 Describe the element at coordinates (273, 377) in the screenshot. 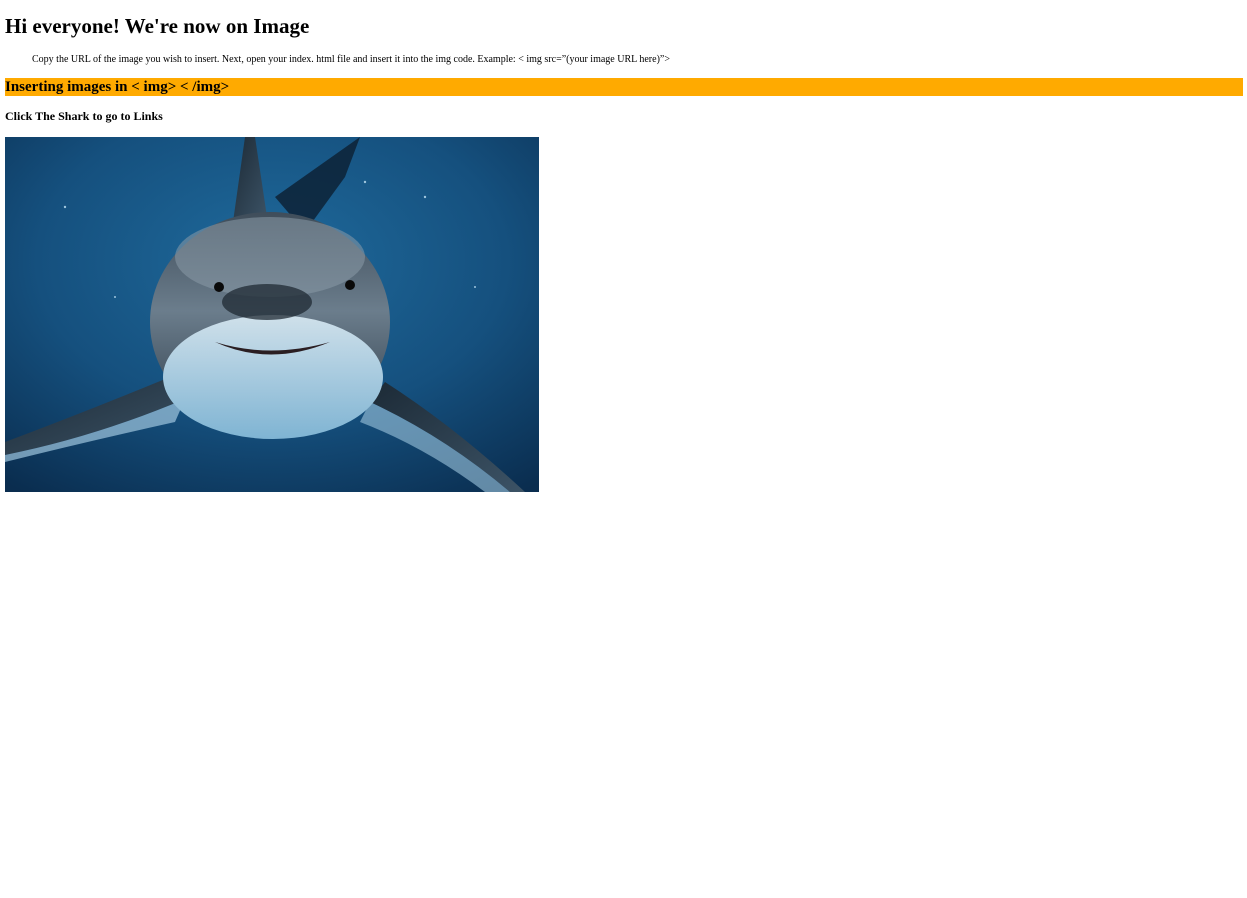

I see `shark-belly` at that location.